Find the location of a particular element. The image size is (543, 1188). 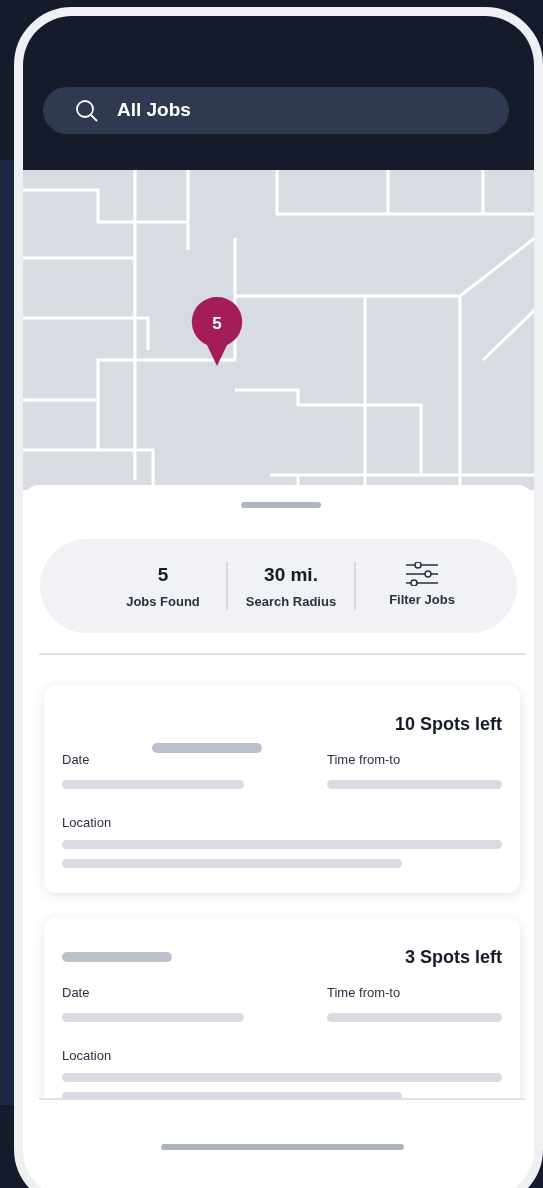

spots-left: 3 Spots left is located at coordinates (453, 957).